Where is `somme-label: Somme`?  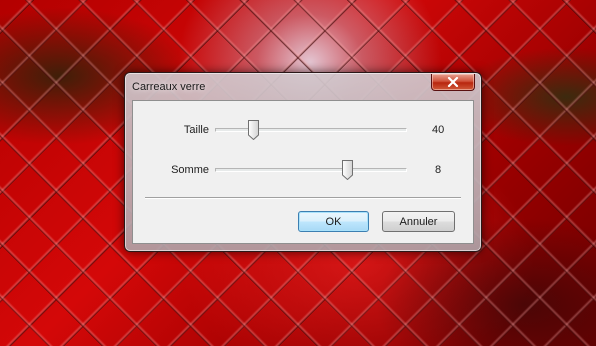
somme-label: Somme is located at coordinates (190, 170).